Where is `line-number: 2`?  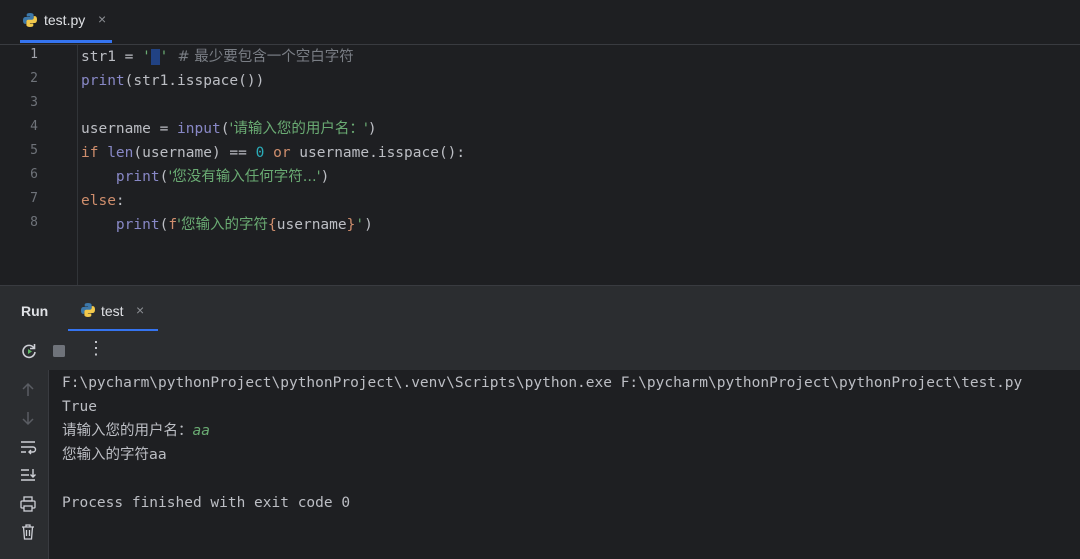
line-number: 2 is located at coordinates (34, 78).